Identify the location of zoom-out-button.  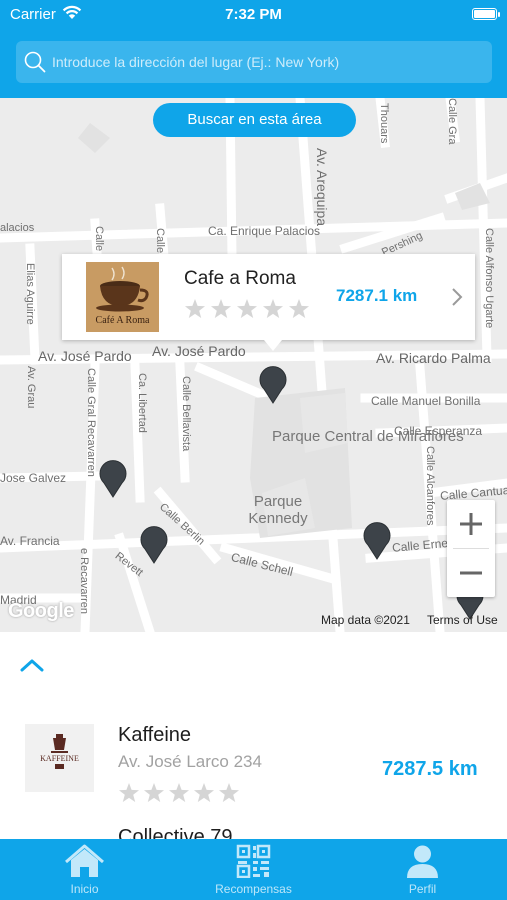
(471, 573).